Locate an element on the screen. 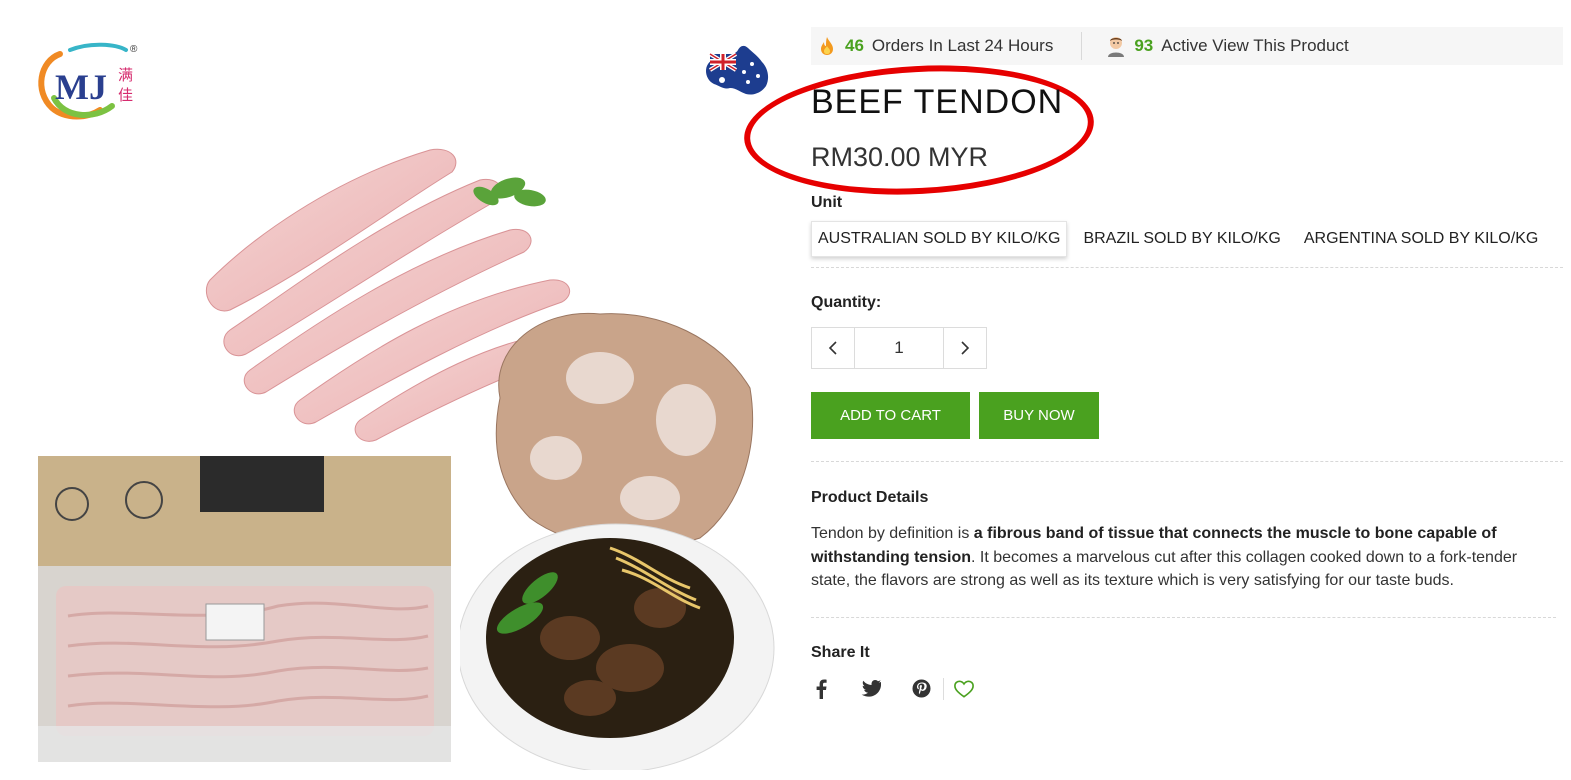  fire-icon is located at coordinates (827, 46).